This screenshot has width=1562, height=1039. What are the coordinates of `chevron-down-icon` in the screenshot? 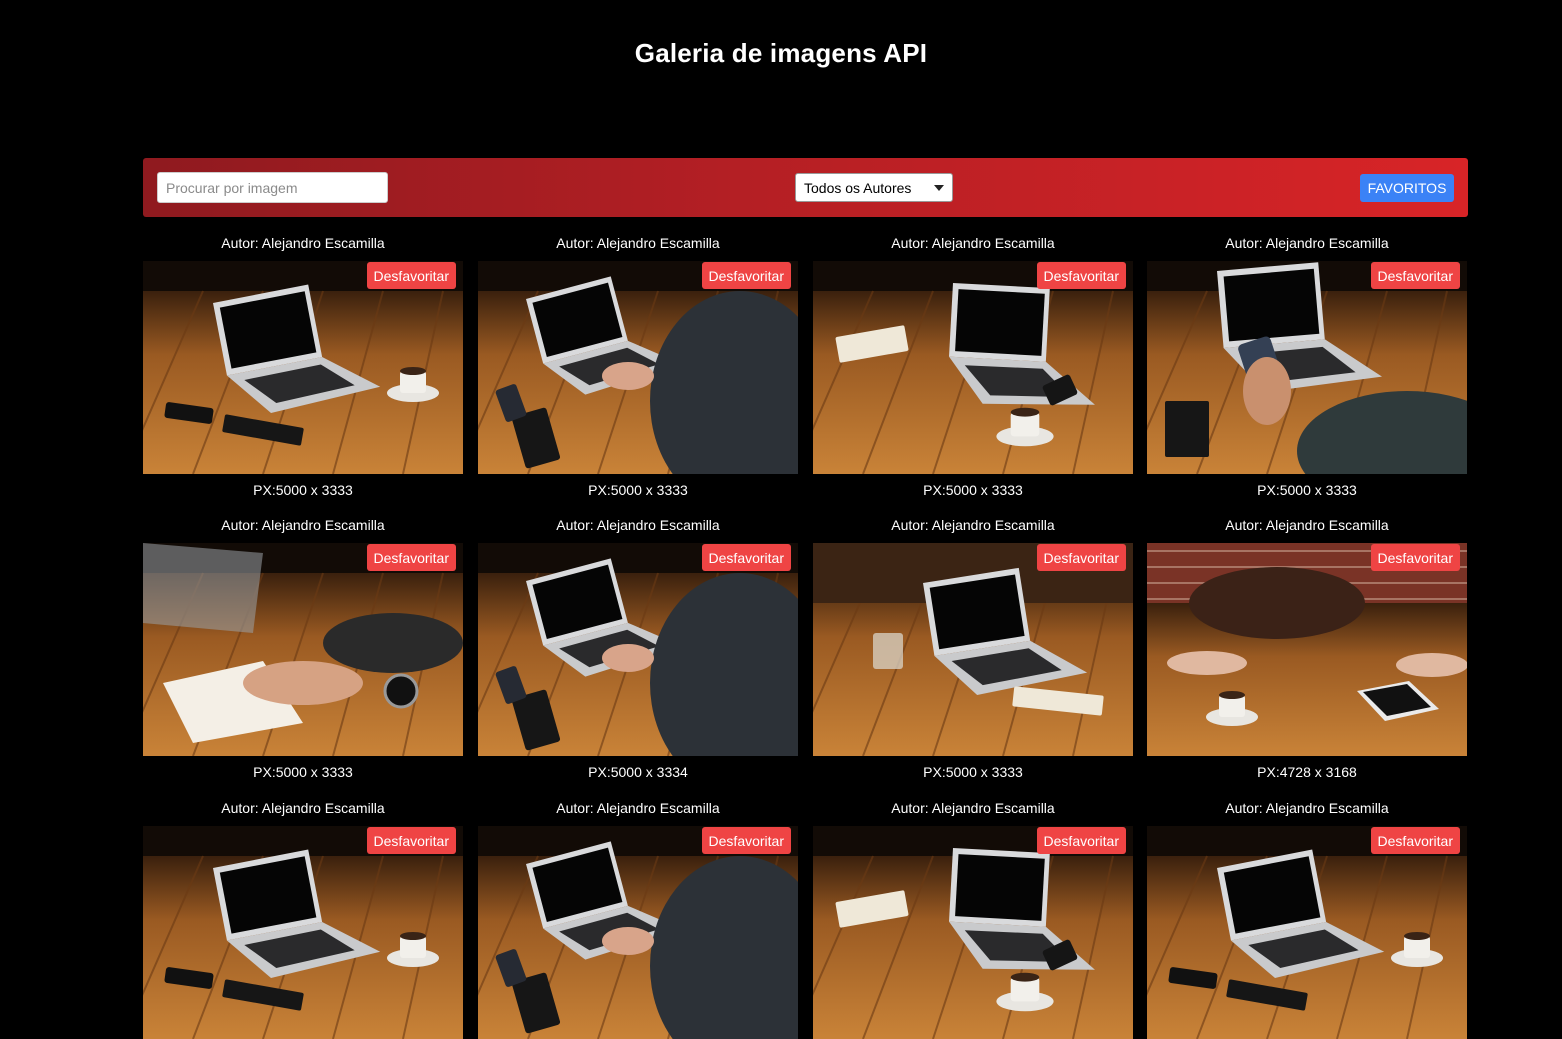 It's located at (939, 187).